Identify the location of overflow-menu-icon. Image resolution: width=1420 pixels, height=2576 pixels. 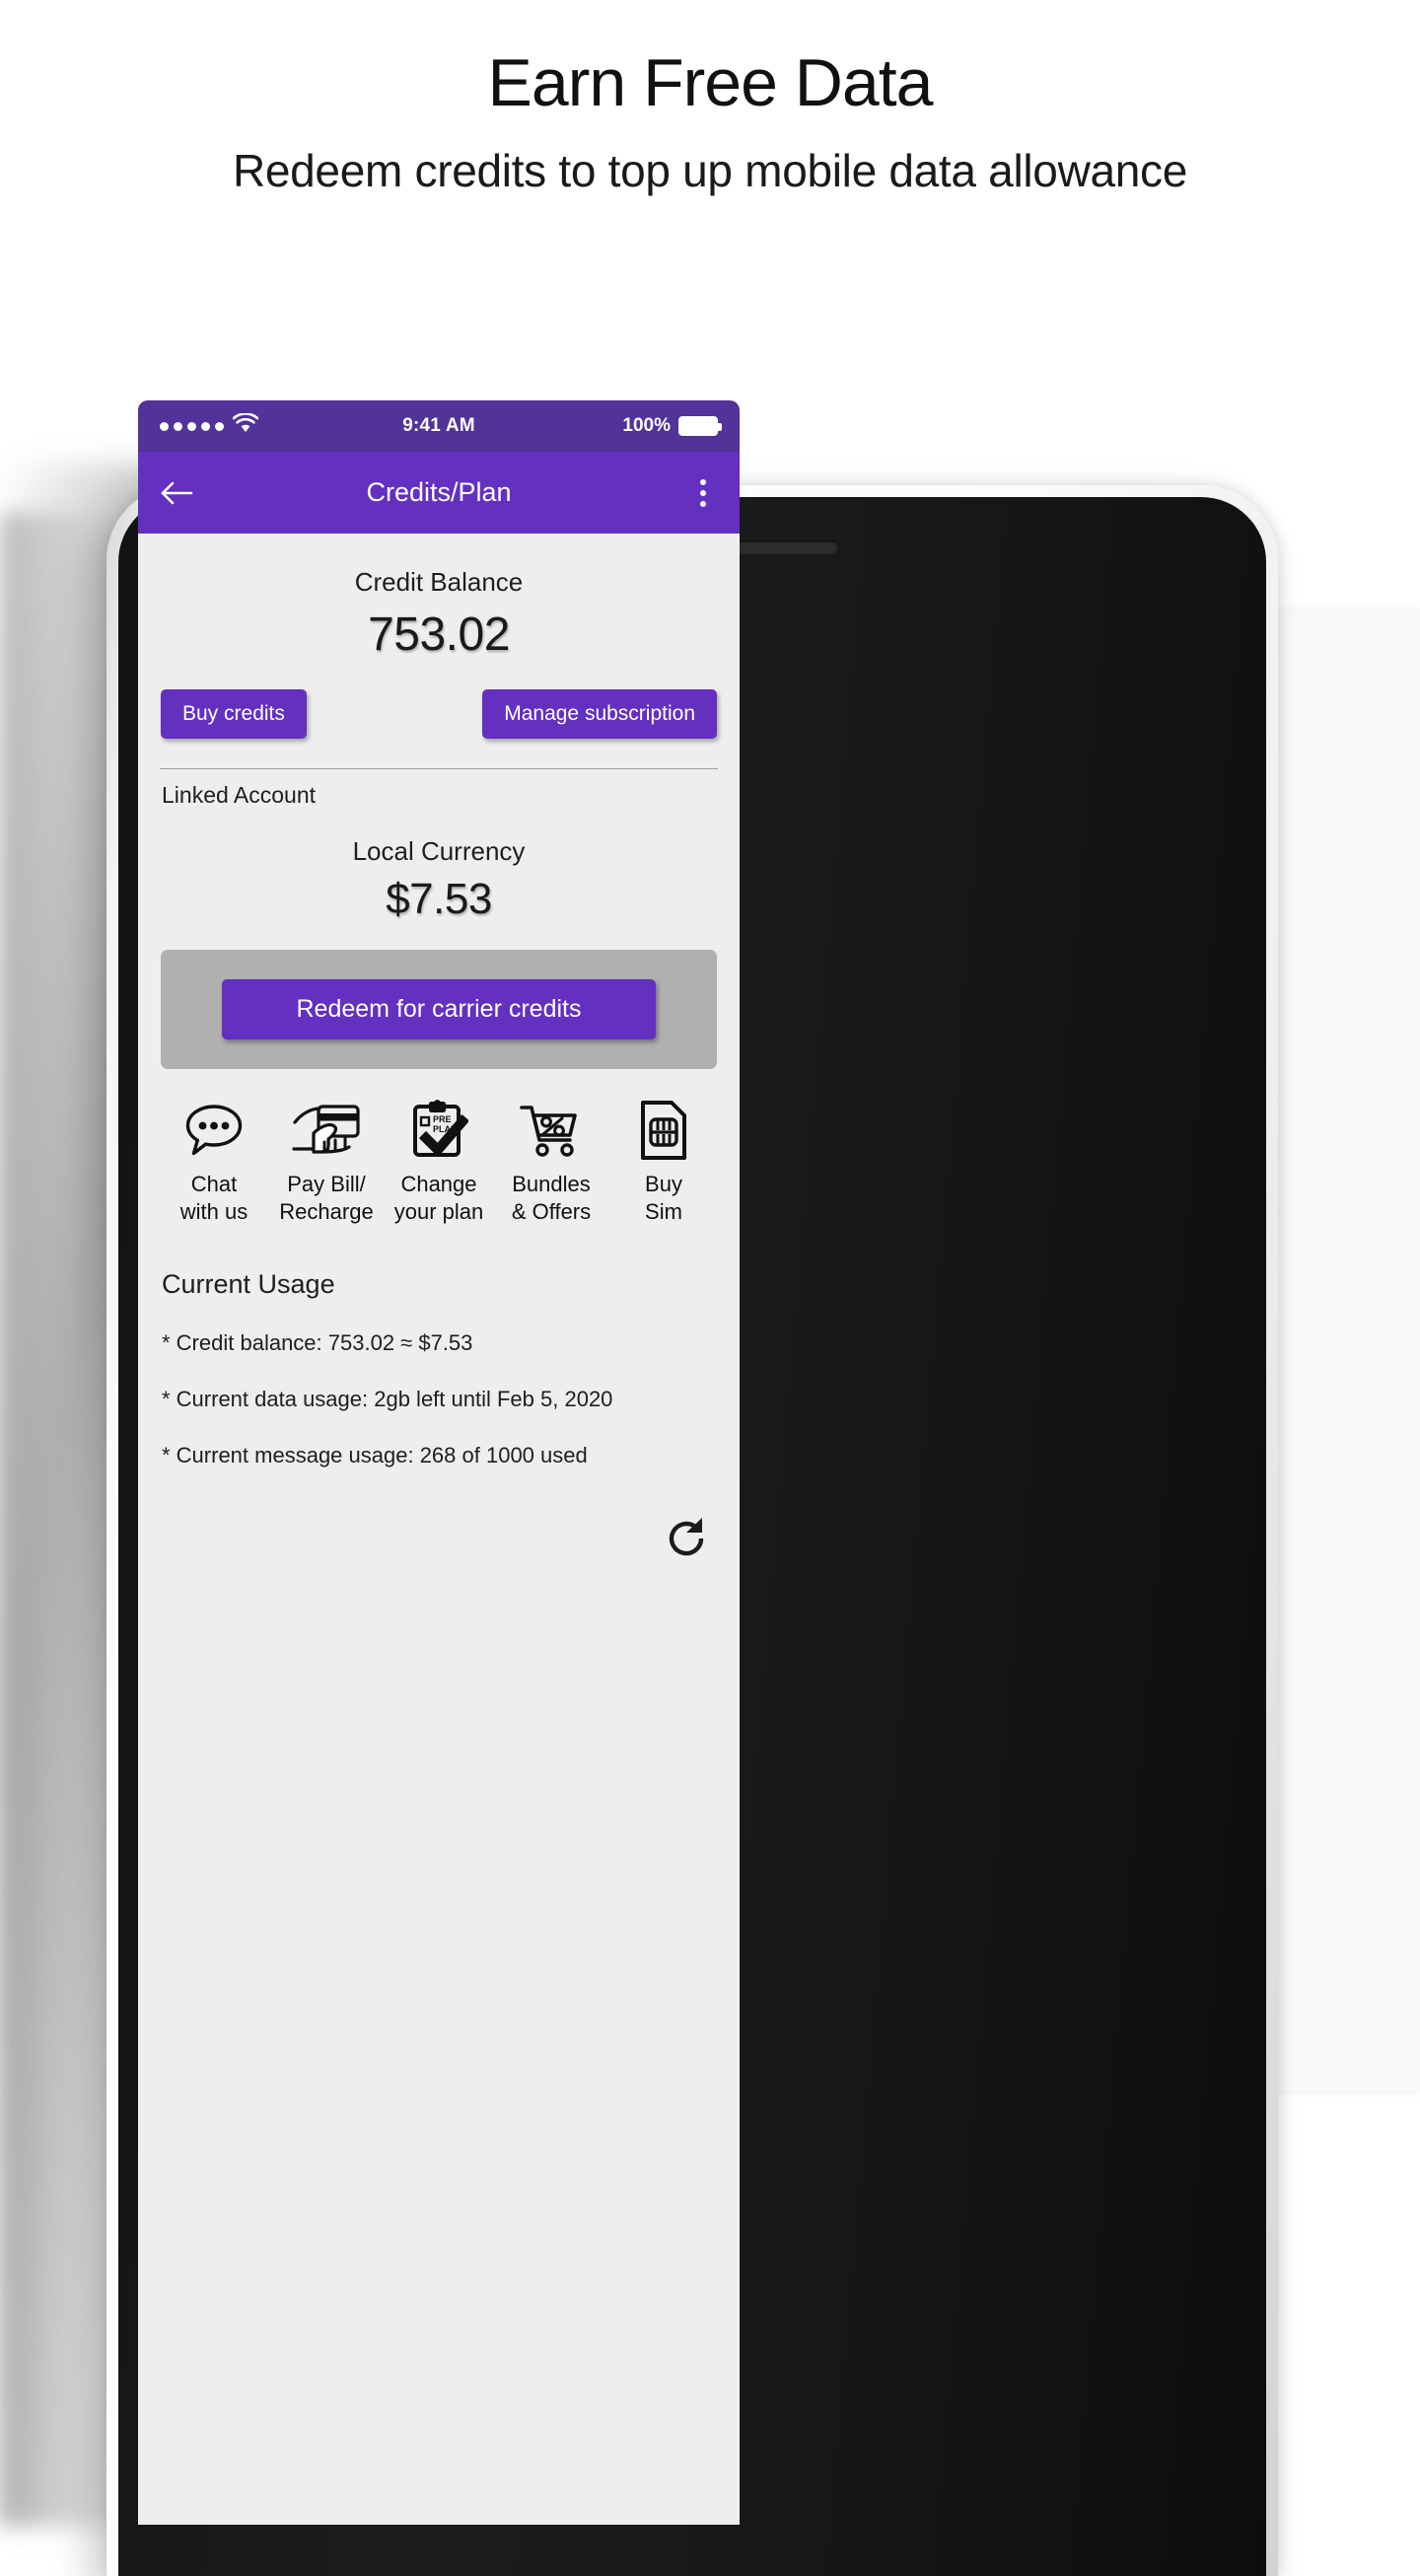
(703, 493).